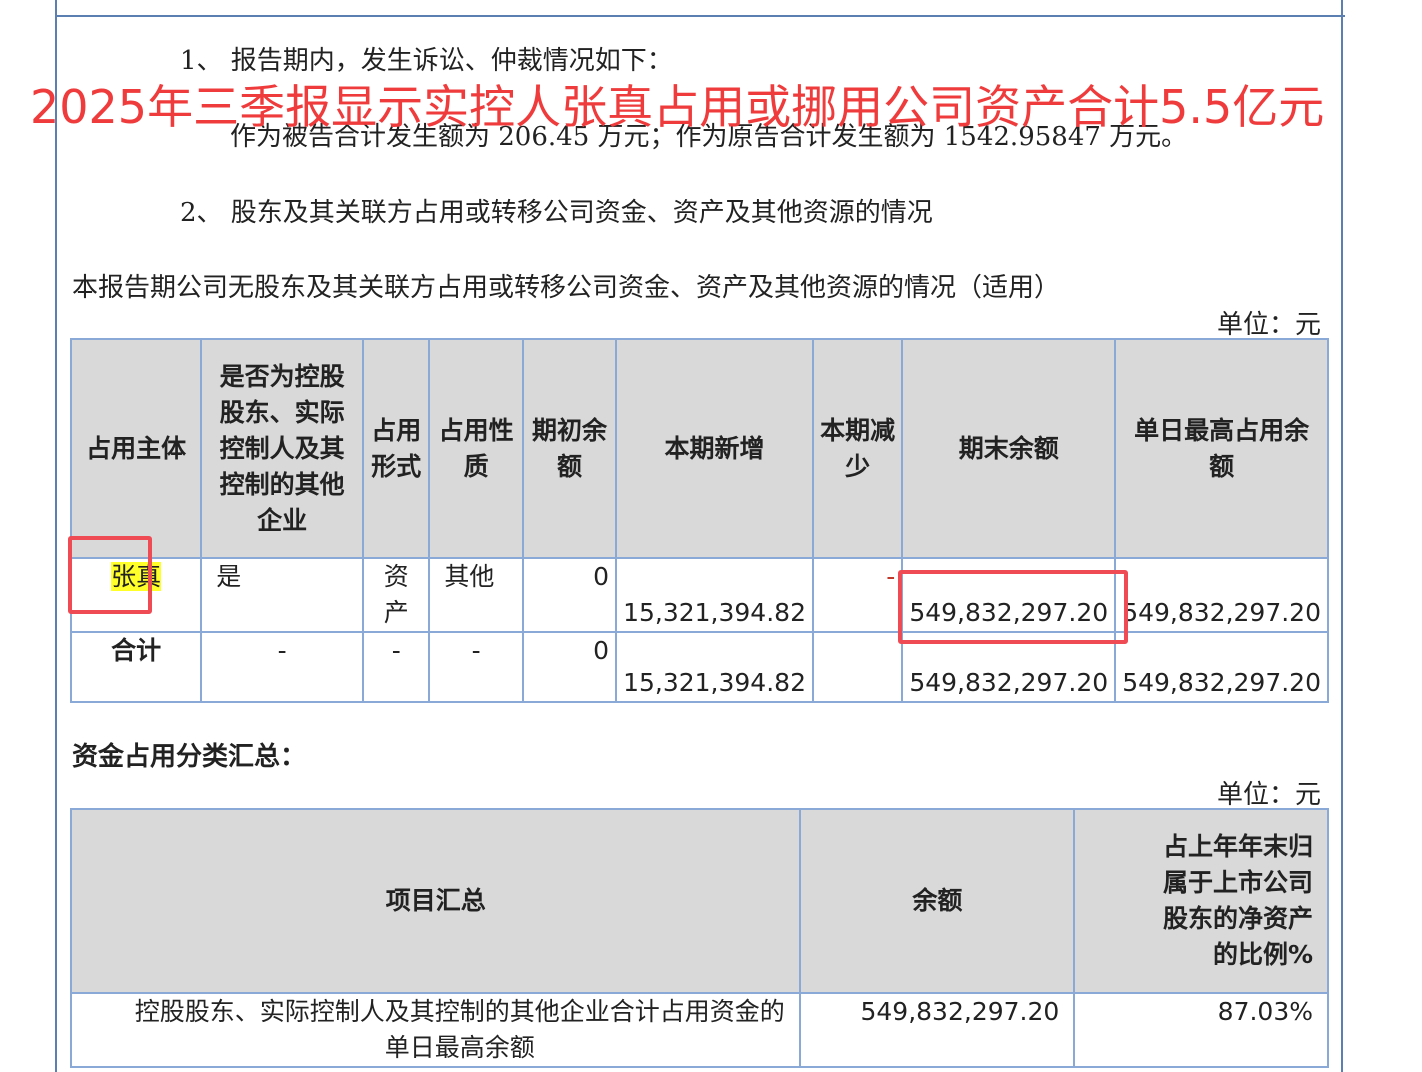  Describe the element at coordinates (566, 288) in the screenshot. I see `paragraph-occupation-statement: 本报告期公司无股东及其关联方占用或转移公司资金、资产及其他资源的情况（适用）` at that location.